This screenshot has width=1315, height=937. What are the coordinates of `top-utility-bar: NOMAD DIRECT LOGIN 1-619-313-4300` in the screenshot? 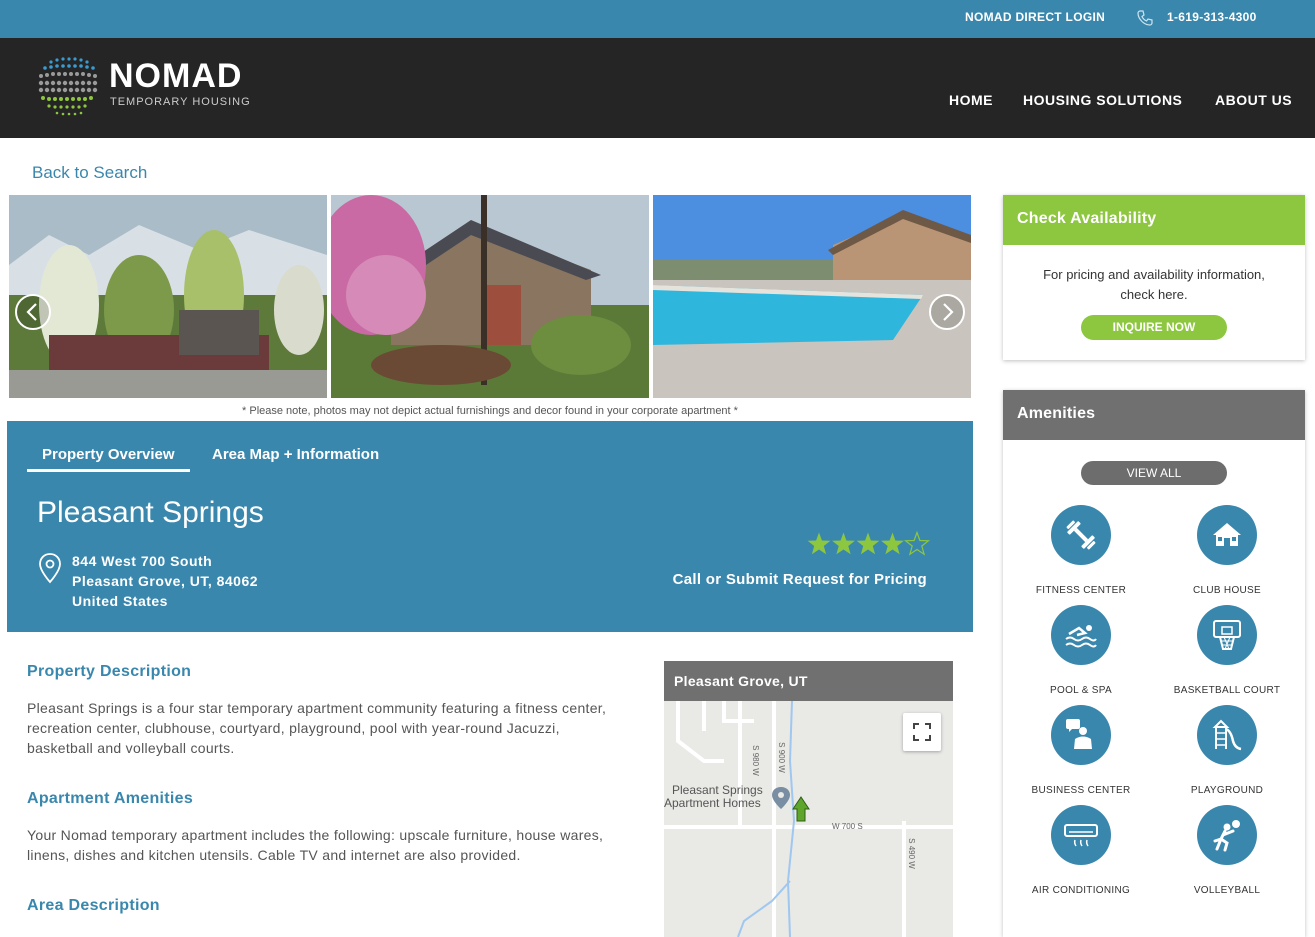 It's located at (657, 19).